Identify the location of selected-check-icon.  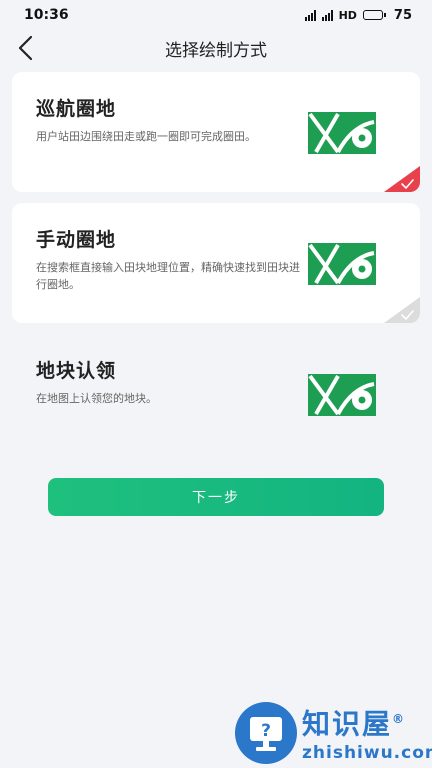
(402, 179).